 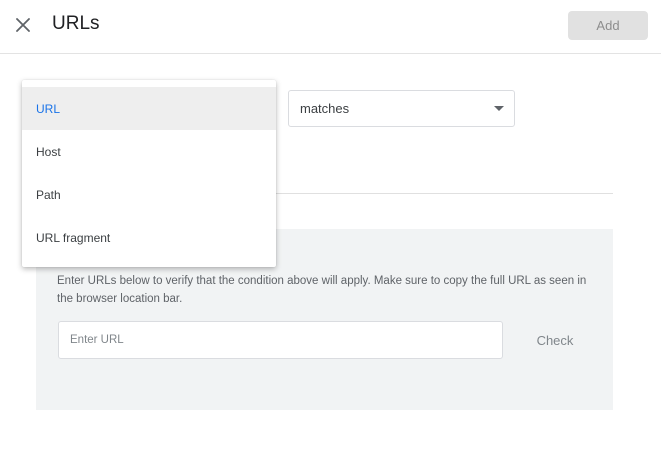 I want to click on close-button, so click(x=23, y=25).